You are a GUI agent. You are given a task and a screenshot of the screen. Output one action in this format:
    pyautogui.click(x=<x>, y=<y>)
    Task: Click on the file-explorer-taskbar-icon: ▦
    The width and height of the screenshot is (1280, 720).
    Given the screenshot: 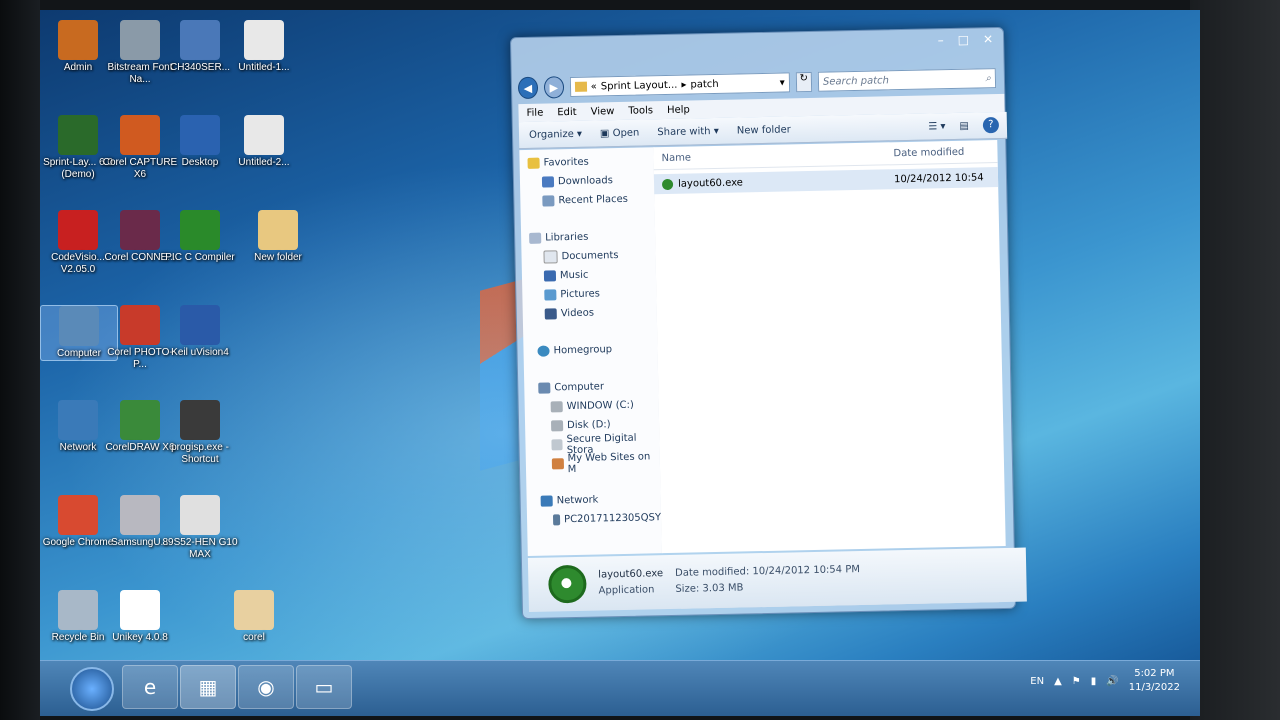 What is the action you would take?
    pyautogui.click(x=208, y=687)
    